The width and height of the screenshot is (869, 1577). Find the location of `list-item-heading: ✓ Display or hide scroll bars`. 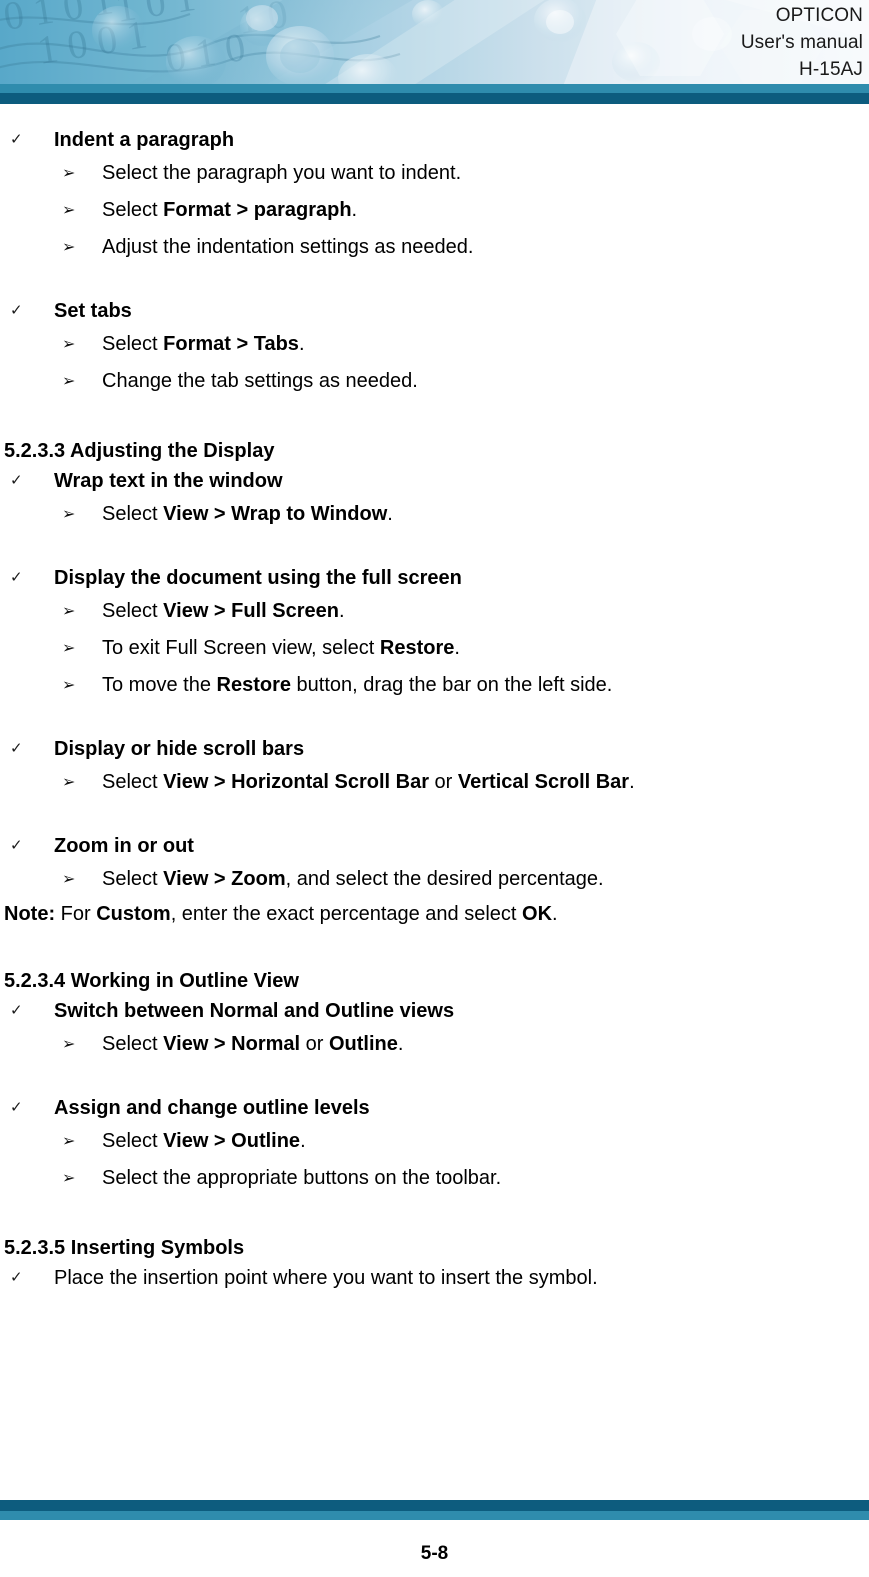

list-item-heading: ✓ Display or hide scroll bars is located at coordinates (432, 749).